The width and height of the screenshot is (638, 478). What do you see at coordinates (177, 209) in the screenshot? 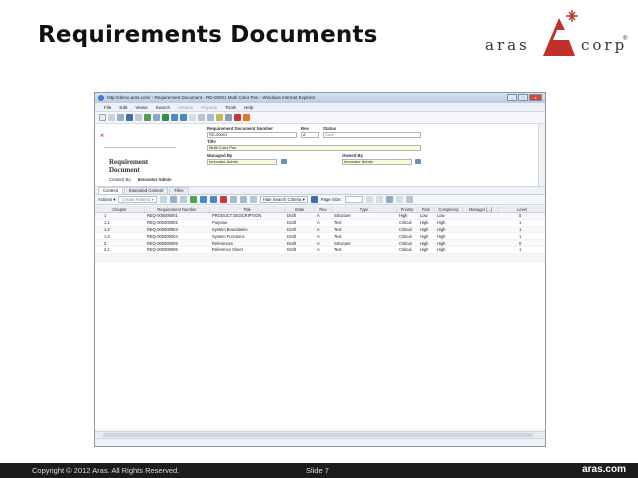
I see `col-requirement-number: Requirement Number` at bounding box center [177, 209].